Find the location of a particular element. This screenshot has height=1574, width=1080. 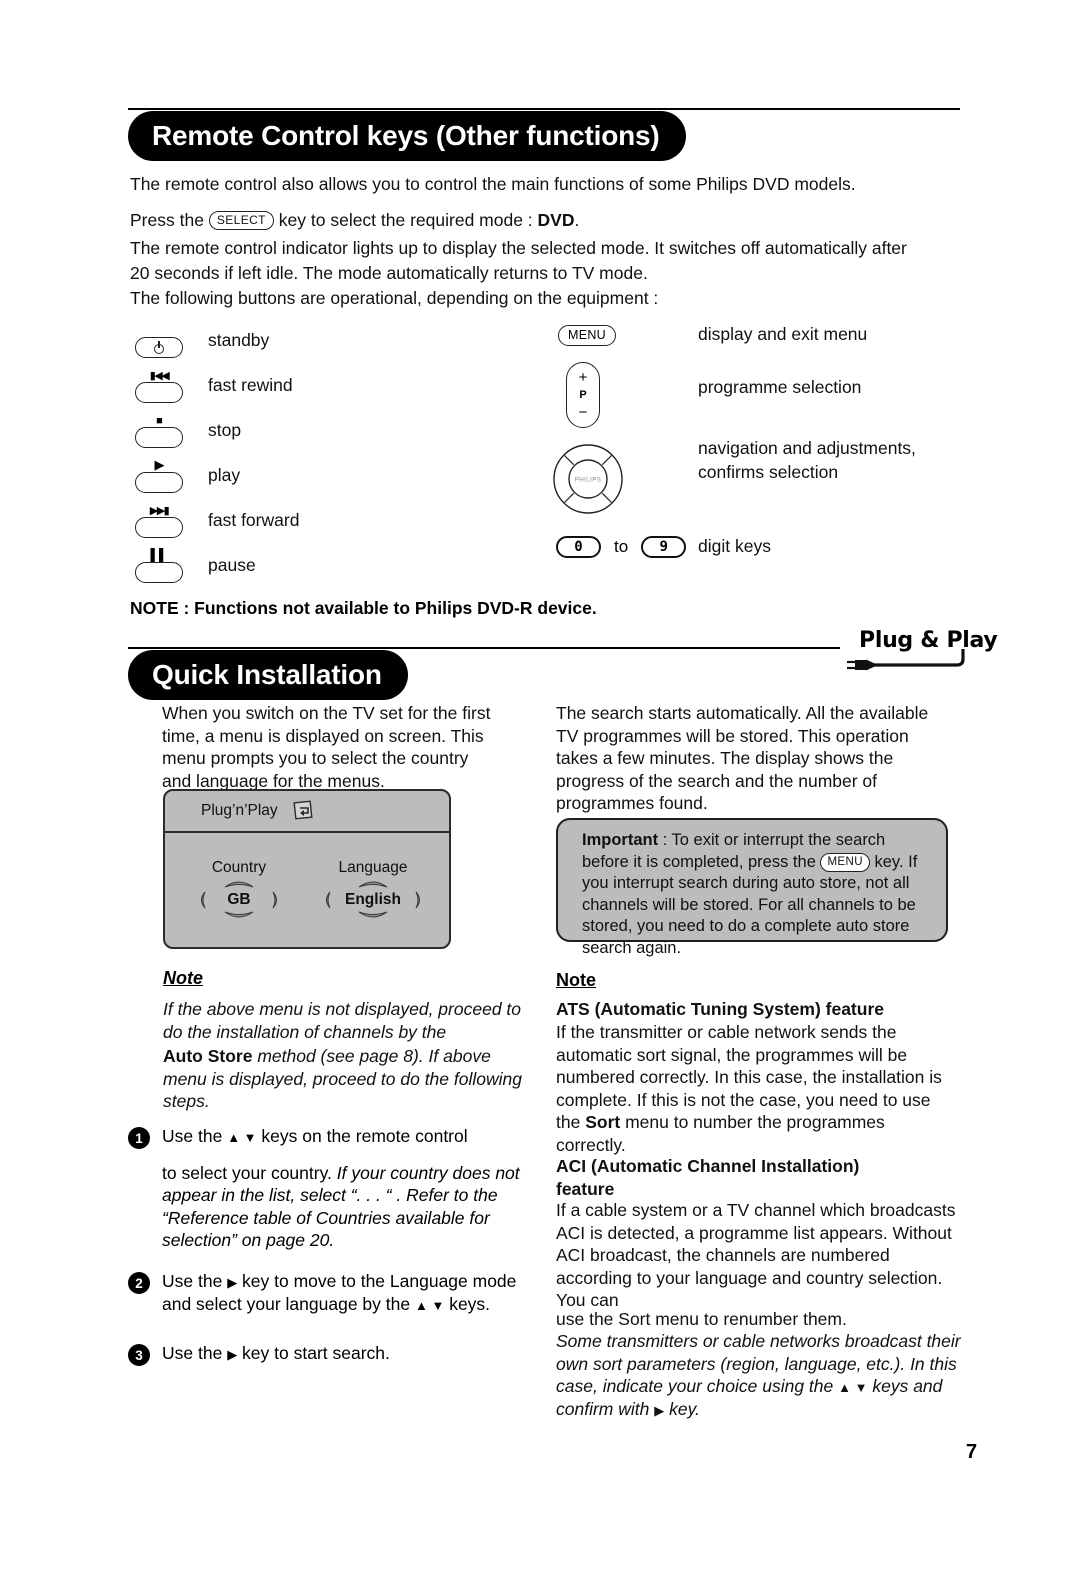

section-header-remote-control: Remote Control keys (Other functions) is located at coordinates (544, 135).